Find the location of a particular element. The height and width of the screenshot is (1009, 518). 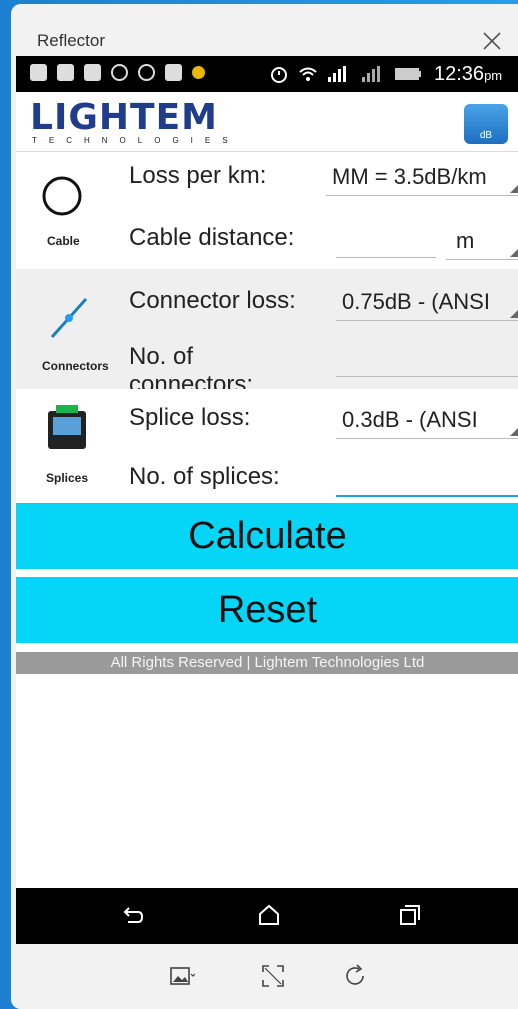

loss-per-km-select: MM = 3.5dB/km is located at coordinates (422, 180).